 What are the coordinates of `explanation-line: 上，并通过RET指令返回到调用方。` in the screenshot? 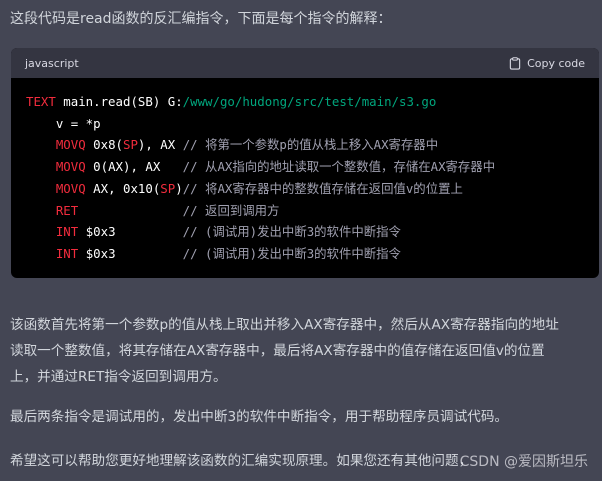 It's located at (118, 377).